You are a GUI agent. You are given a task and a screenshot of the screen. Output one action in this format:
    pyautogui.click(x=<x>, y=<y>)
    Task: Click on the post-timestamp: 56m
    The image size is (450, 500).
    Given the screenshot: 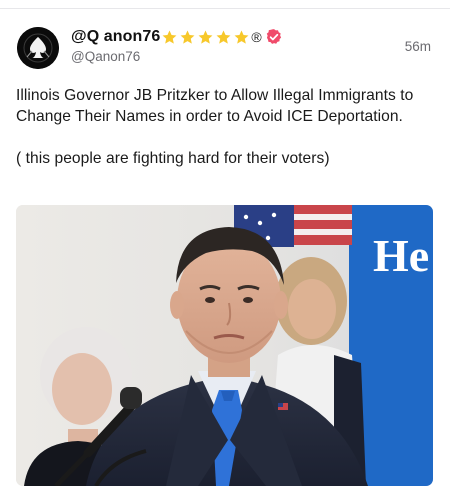 What is the action you would take?
    pyautogui.click(x=418, y=47)
    